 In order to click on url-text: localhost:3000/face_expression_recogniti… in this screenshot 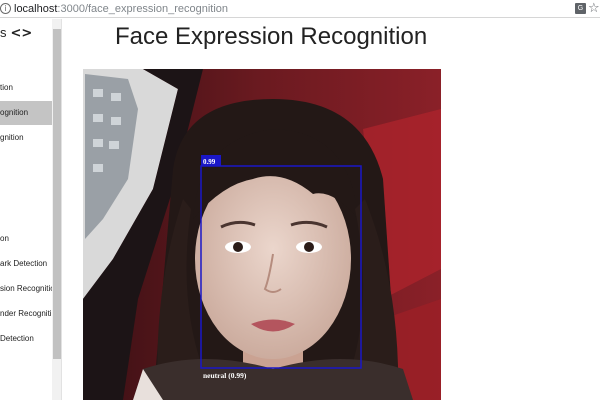, I will do `click(121, 9)`.